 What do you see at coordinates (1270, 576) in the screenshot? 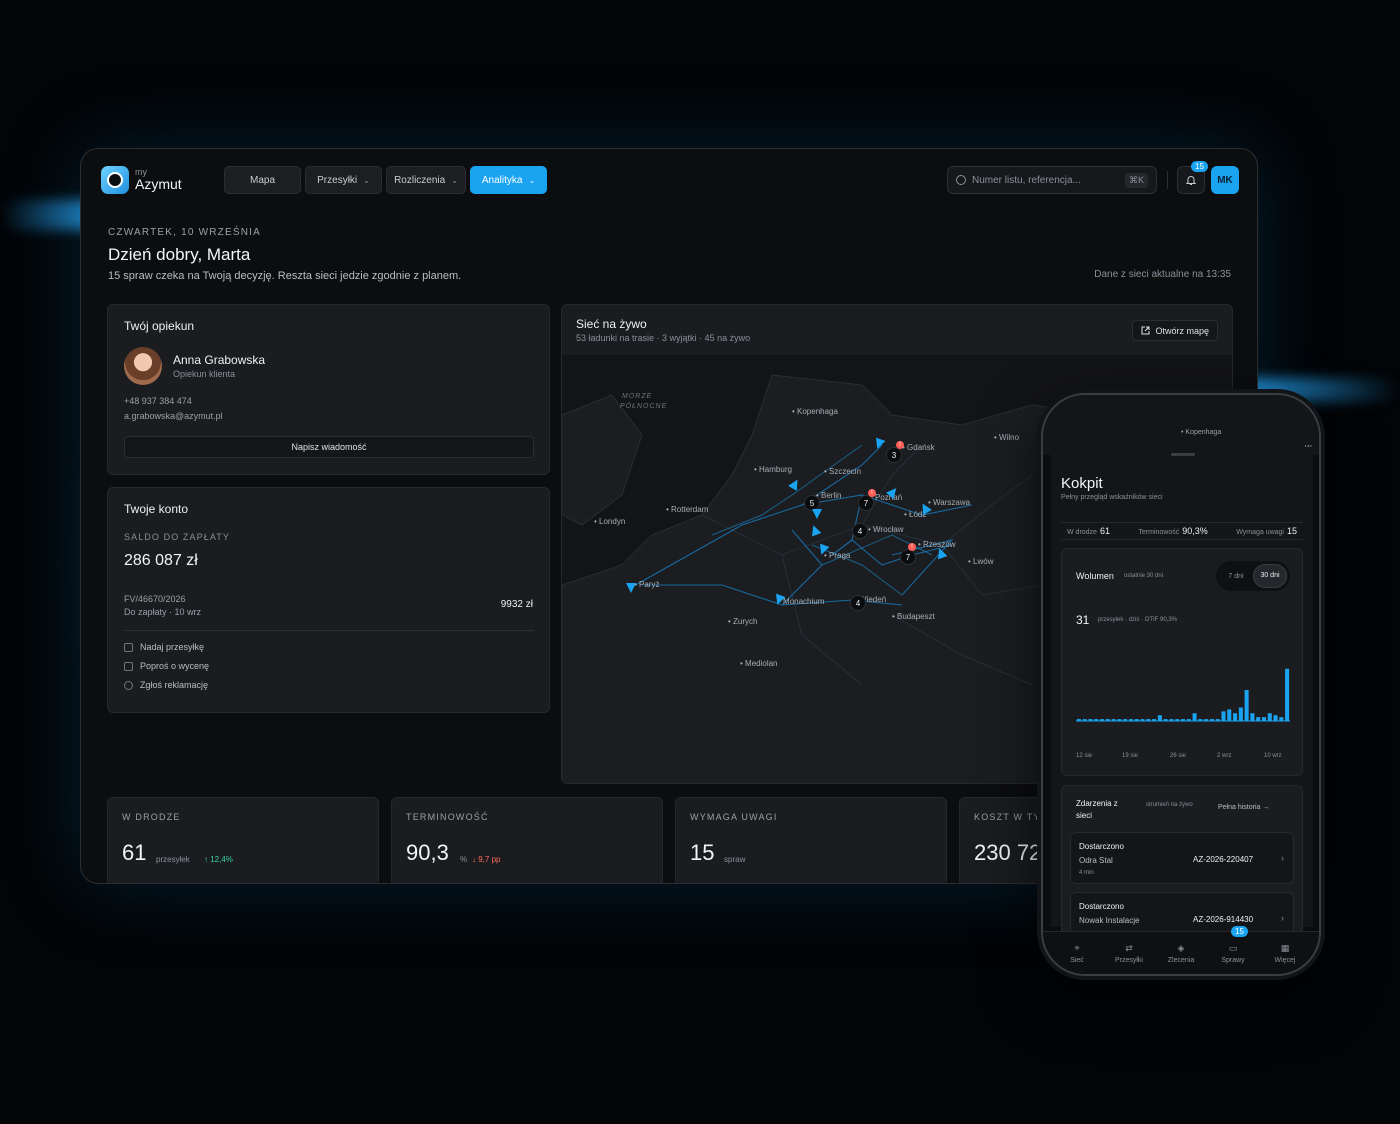
I see `toggle-30-days: 30 dni` at bounding box center [1270, 576].